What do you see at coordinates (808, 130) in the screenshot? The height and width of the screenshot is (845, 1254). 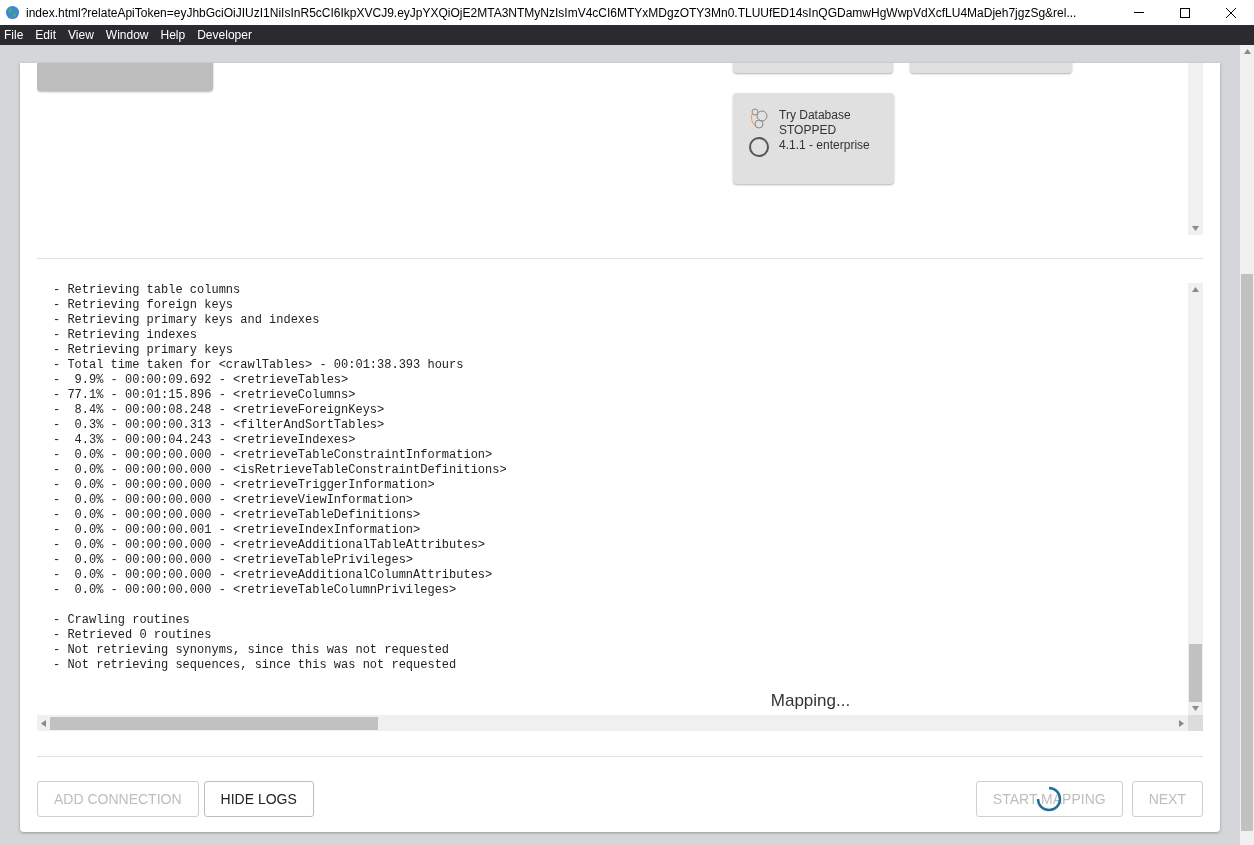 I see `database-status: STOPPED` at bounding box center [808, 130].